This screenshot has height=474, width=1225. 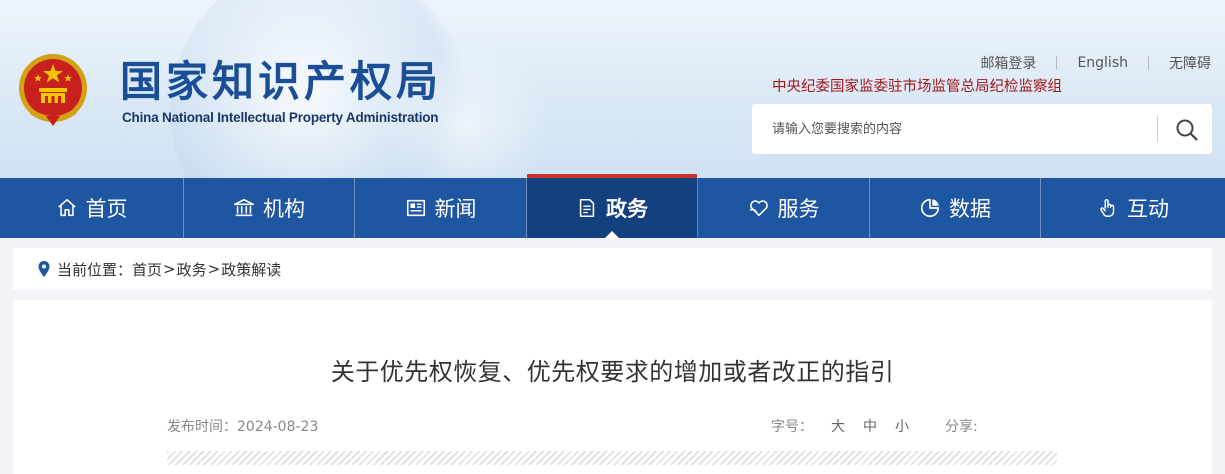 What do you see at coordinates (66, 207) in the screenshot?
I see `home-icon` at bounding box center [66, 207].